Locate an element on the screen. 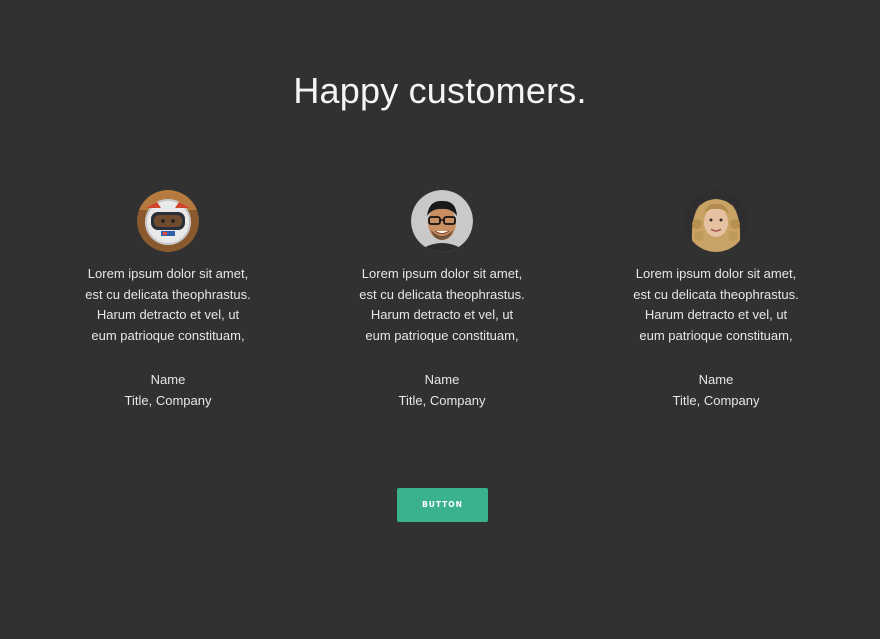  cta-button: BUTTON is located at coordinates (442, 505).